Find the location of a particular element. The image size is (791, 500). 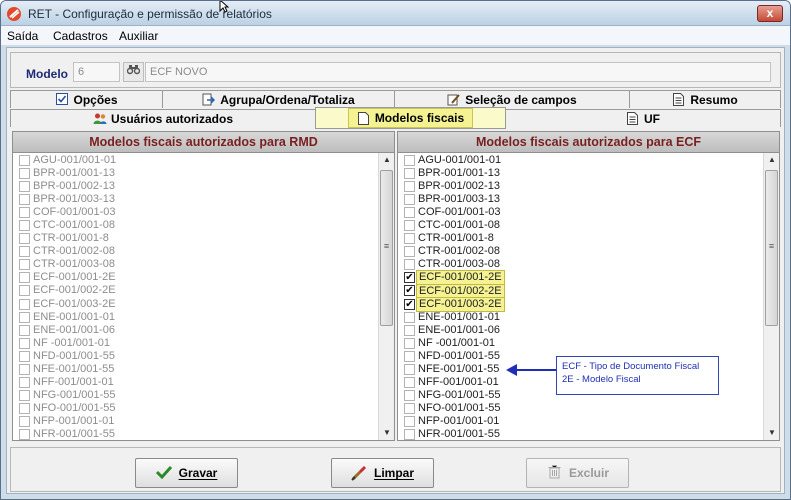

menu-saida: Saída is located at coordinates (22, 36).